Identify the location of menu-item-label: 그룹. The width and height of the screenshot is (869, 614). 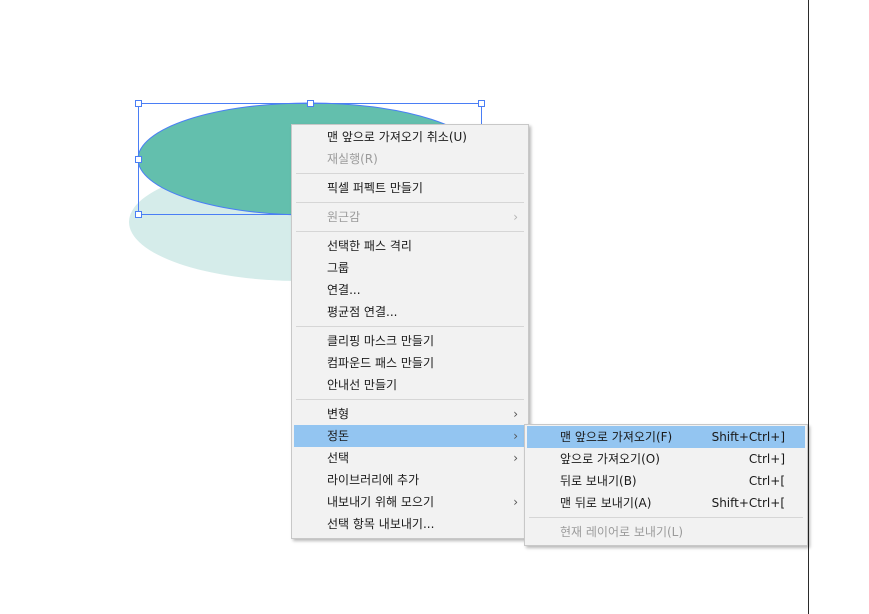
(338, 268).